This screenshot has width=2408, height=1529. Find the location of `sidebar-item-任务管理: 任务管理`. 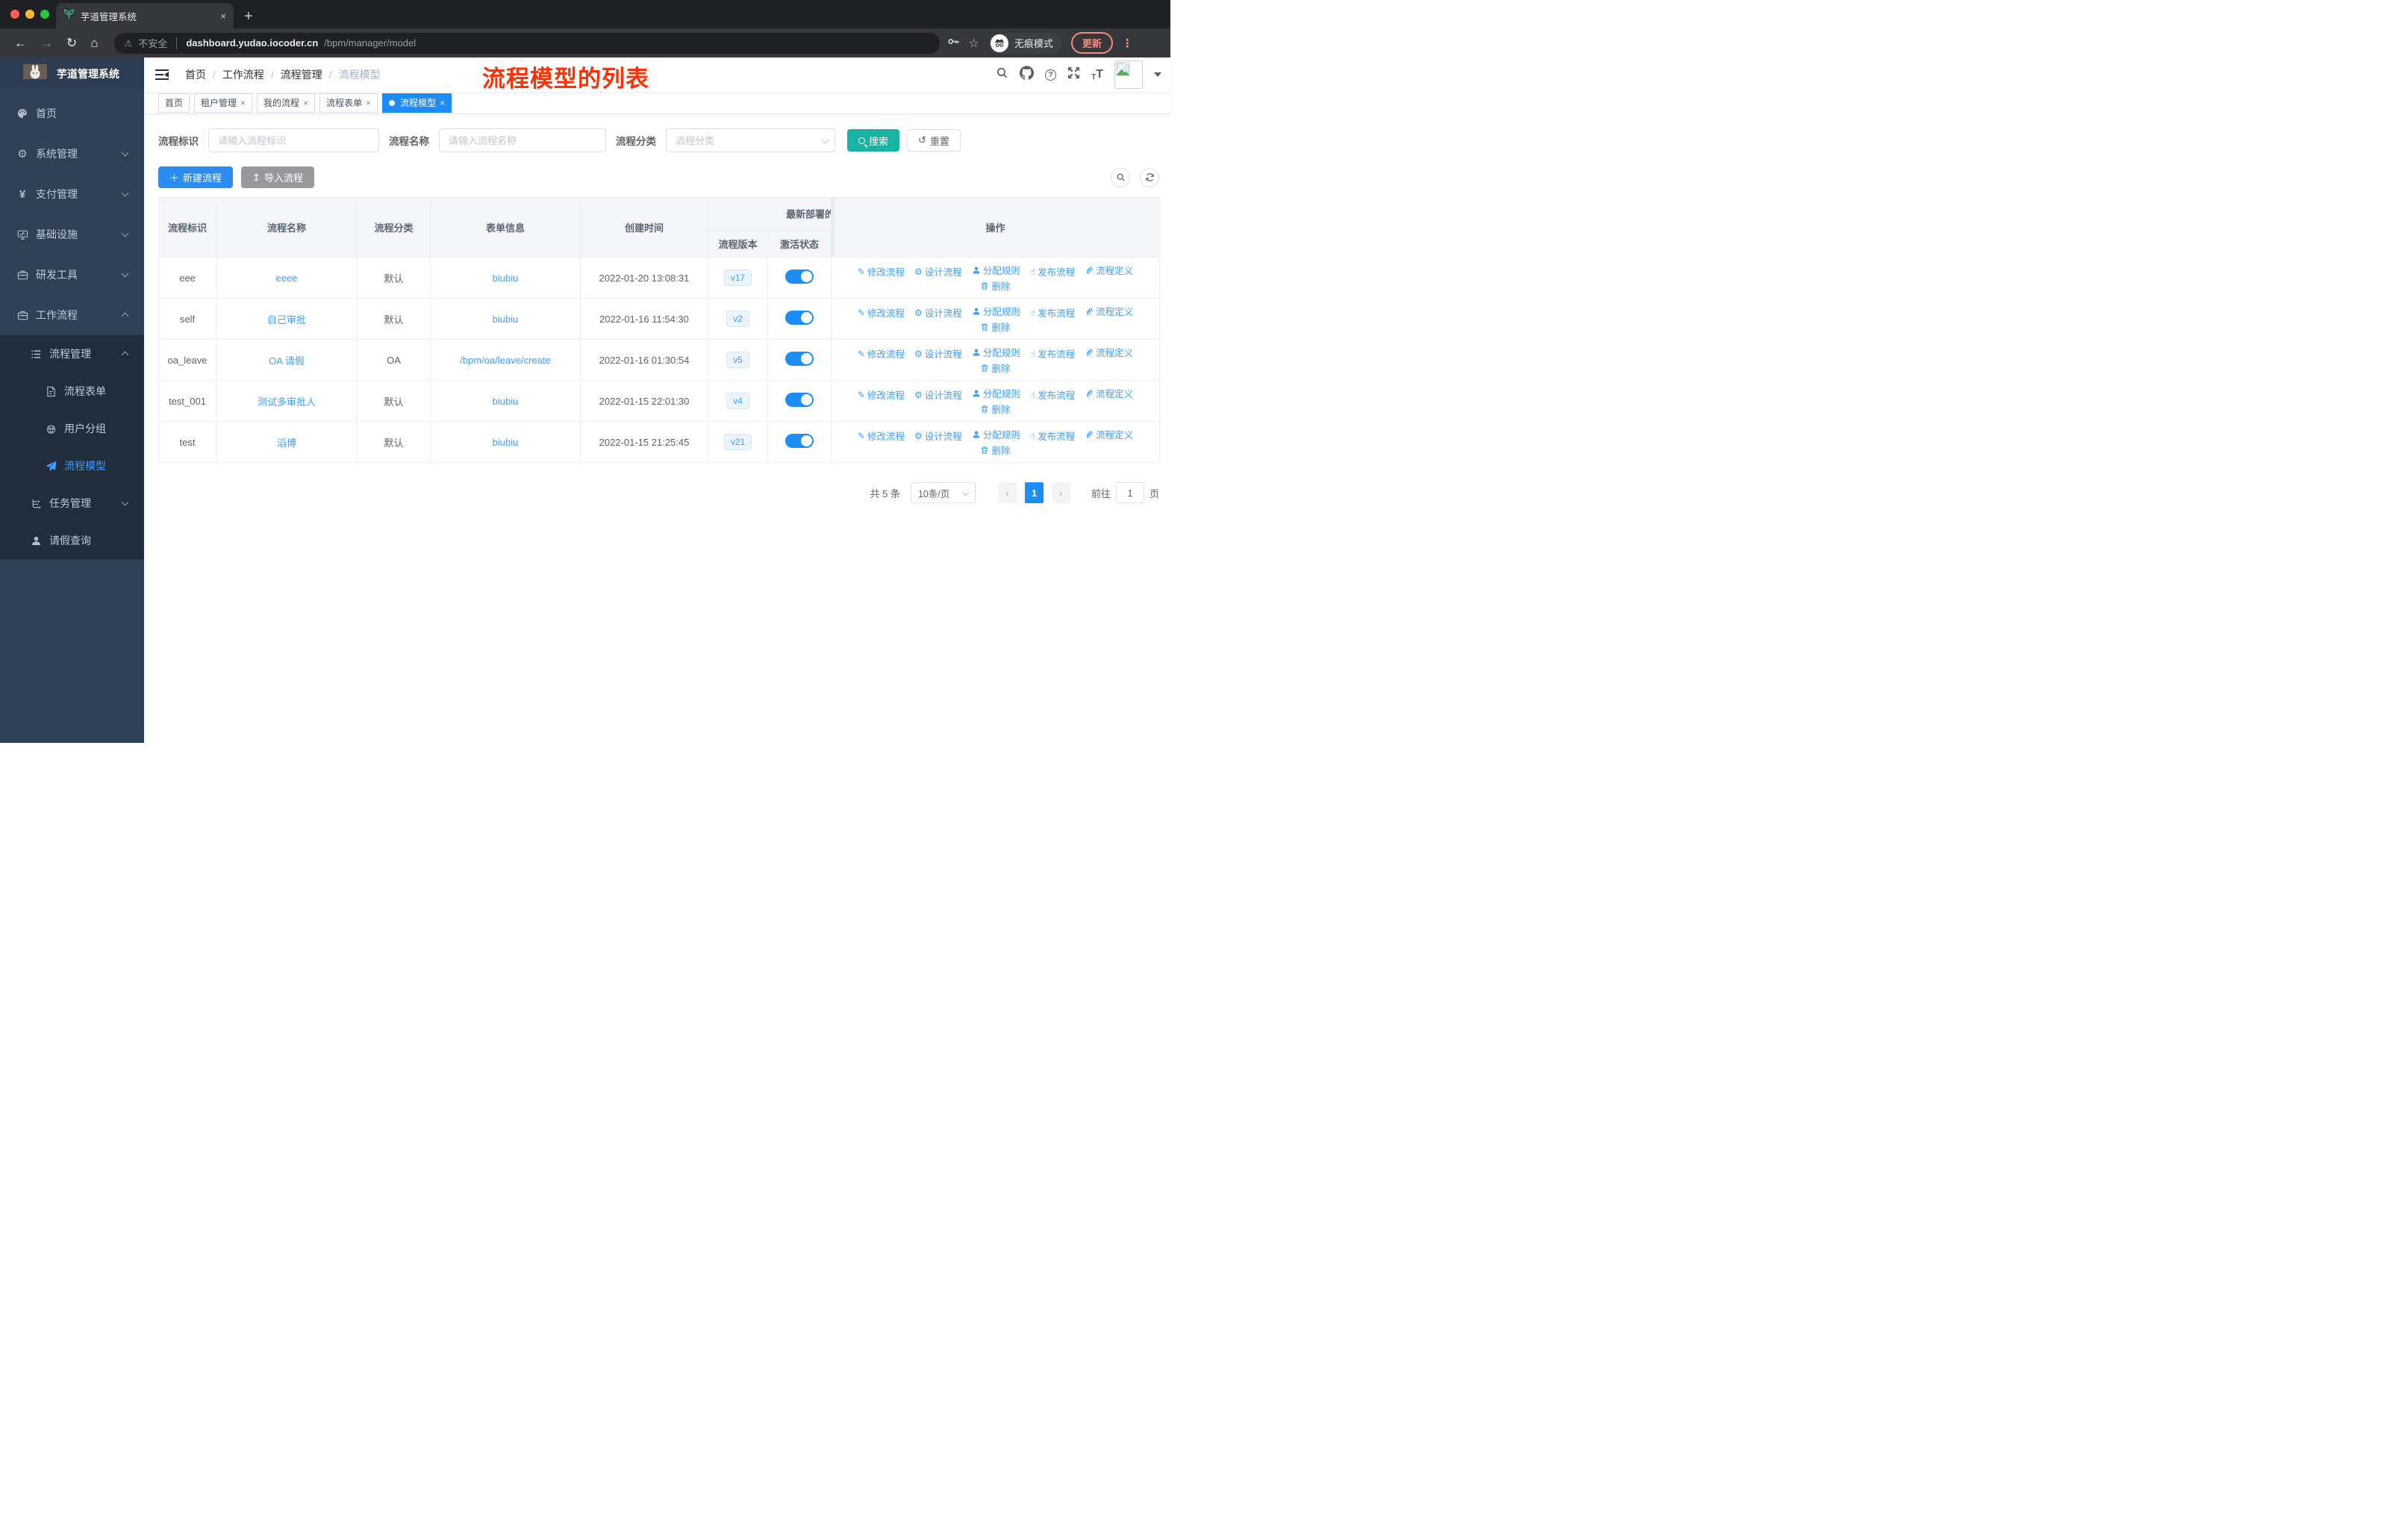

sidebar-item-任务管理: 任务管理 is located at coordinates (72, 504).